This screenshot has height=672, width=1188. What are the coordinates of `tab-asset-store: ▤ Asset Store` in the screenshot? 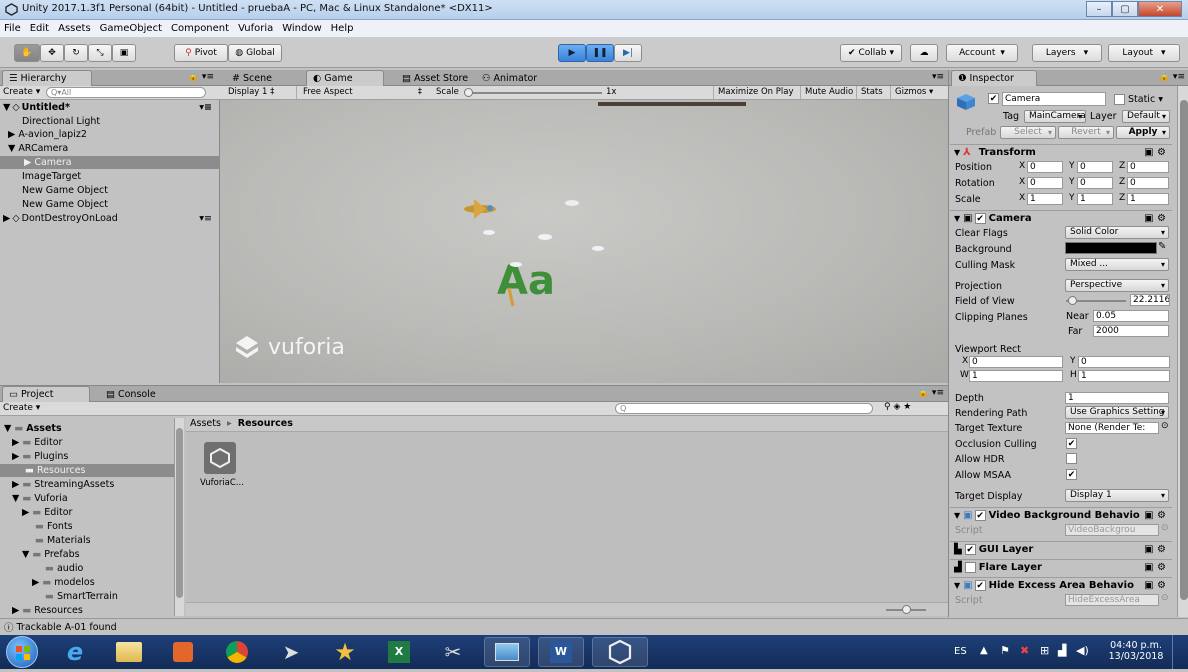 It's located at (435, 78).